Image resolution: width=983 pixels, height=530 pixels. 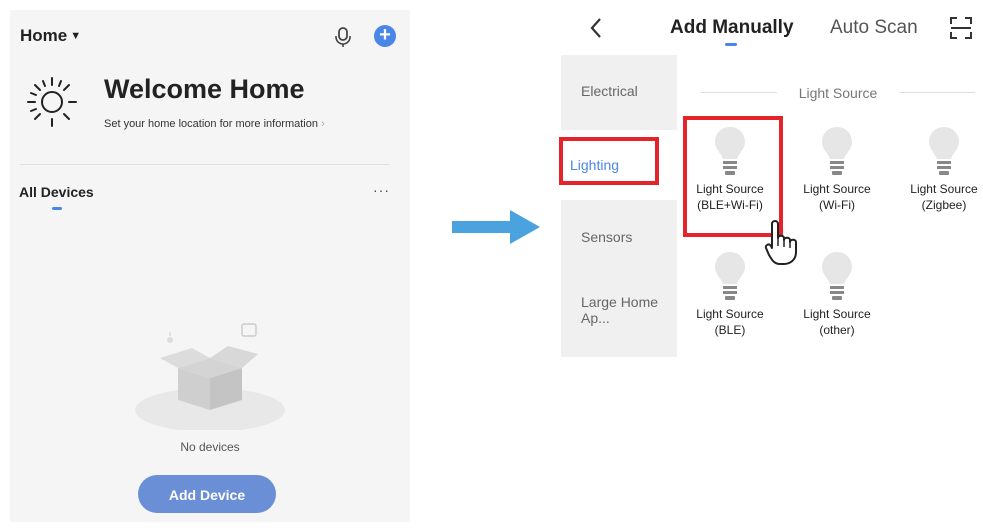 I want to click on home-label: Home, so click(x=44, y=35).